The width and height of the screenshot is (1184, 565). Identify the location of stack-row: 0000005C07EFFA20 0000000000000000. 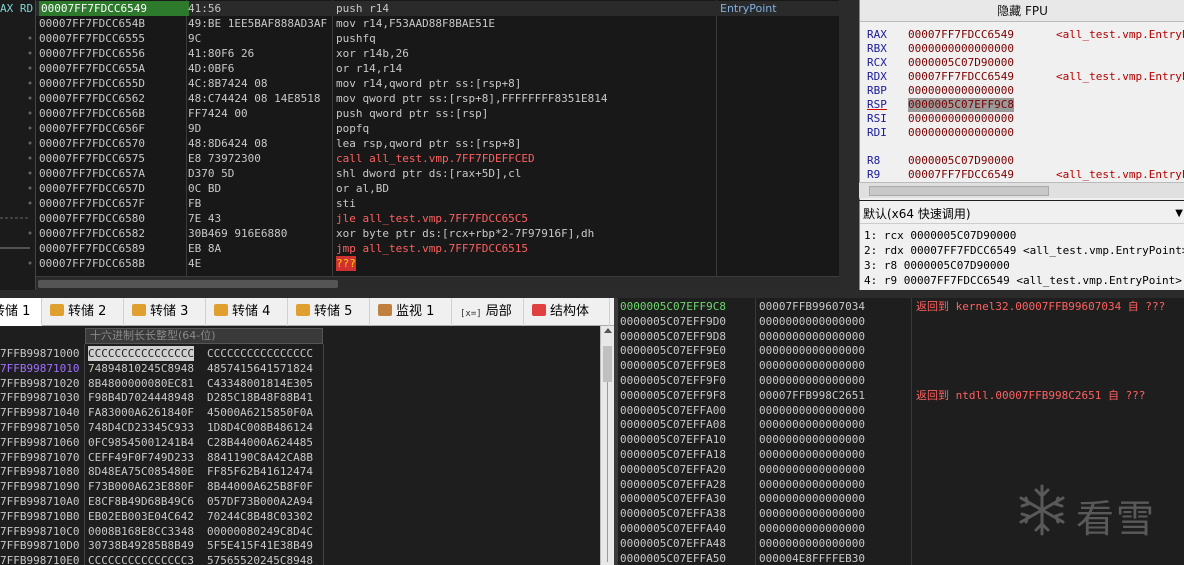
(901, 469).